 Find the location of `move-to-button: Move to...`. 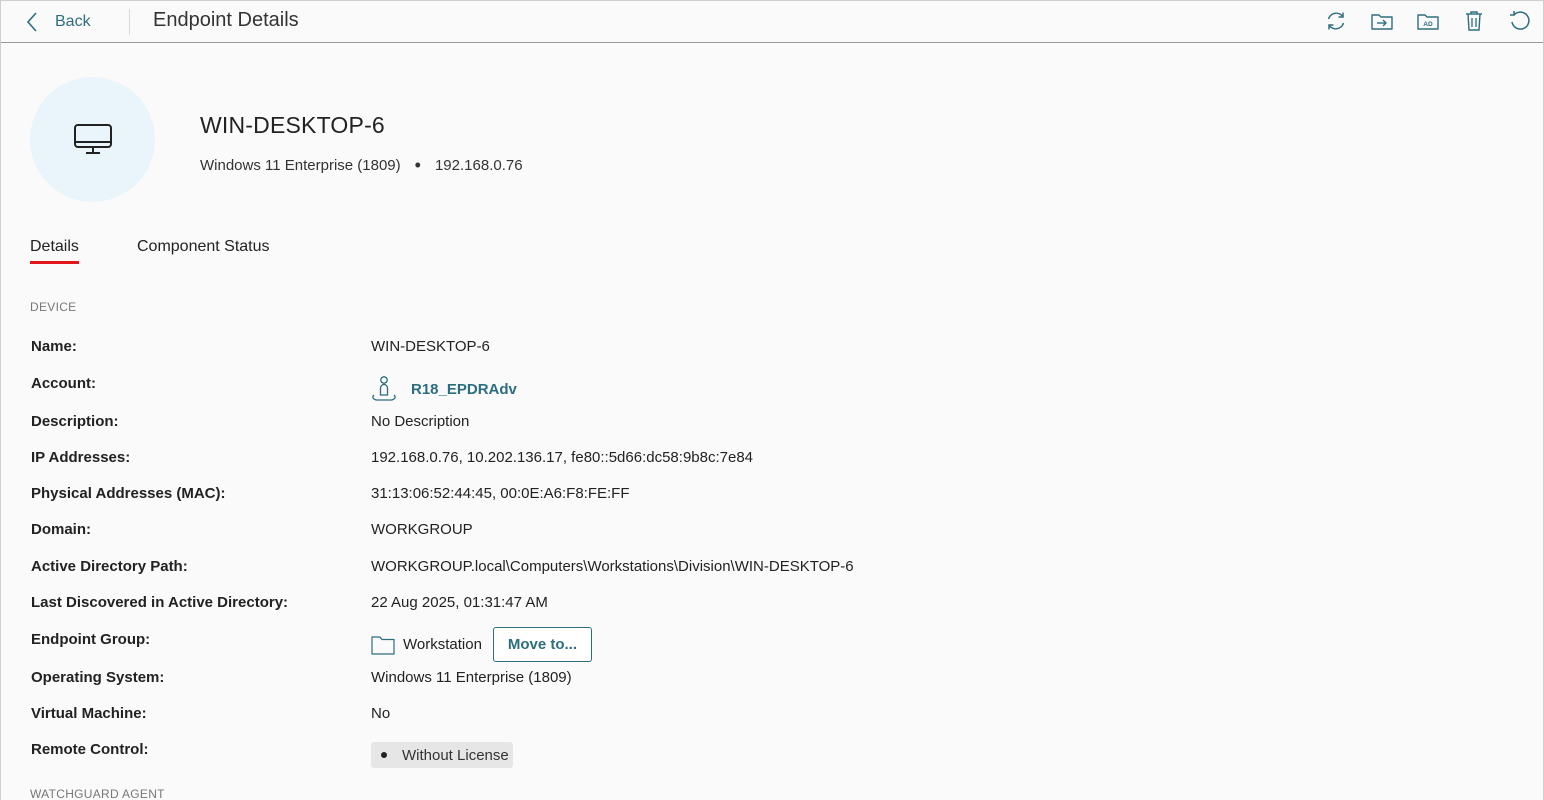

move-to-button: Move to... is located at coordinates (542, 644).